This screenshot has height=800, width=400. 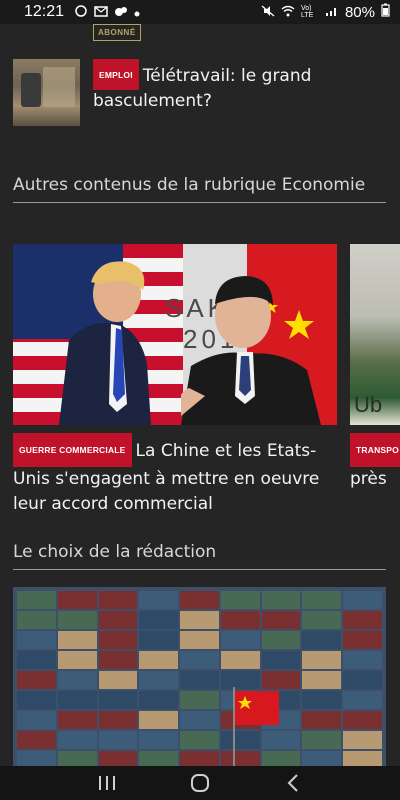 What do you see at coordinates (375, 334) in the screenshot?
I see `carousel-card-next-photo: Ub` at bounding box center [375, 334].